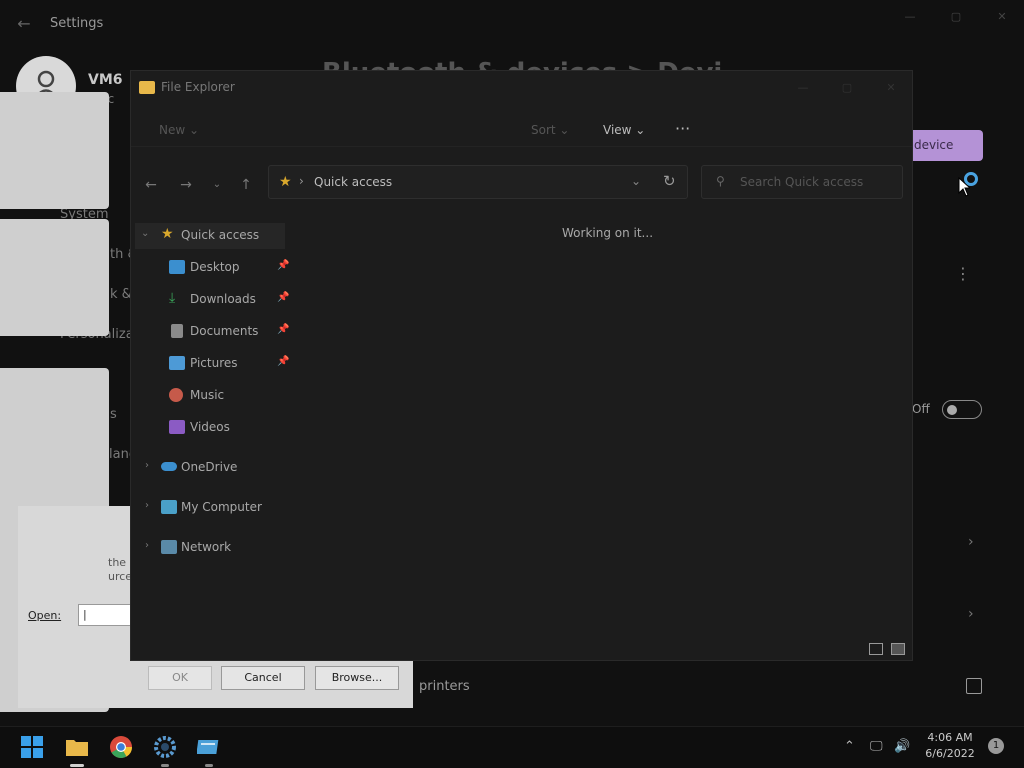  Describe the element at coordinates (962, 409) in the screenshot. I see `bluetooth-toggle` at that location.